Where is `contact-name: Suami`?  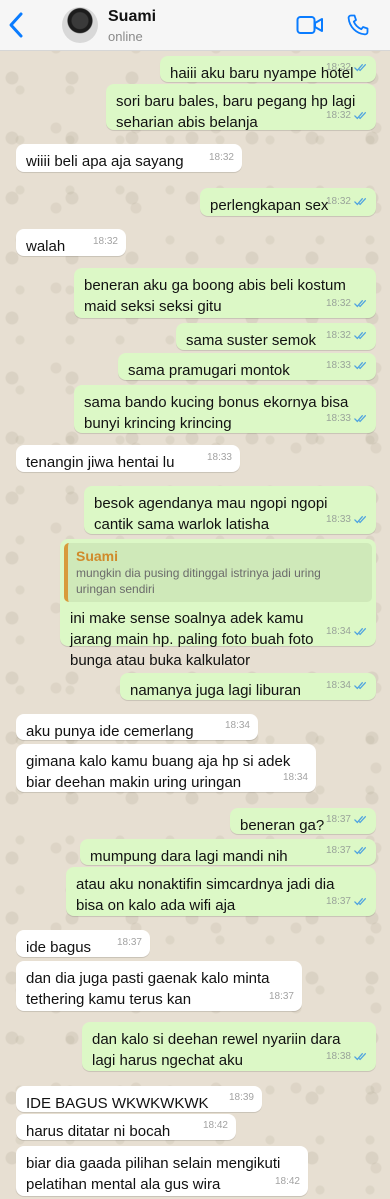
contact-name: Suami is located at coordinates (132, 17).